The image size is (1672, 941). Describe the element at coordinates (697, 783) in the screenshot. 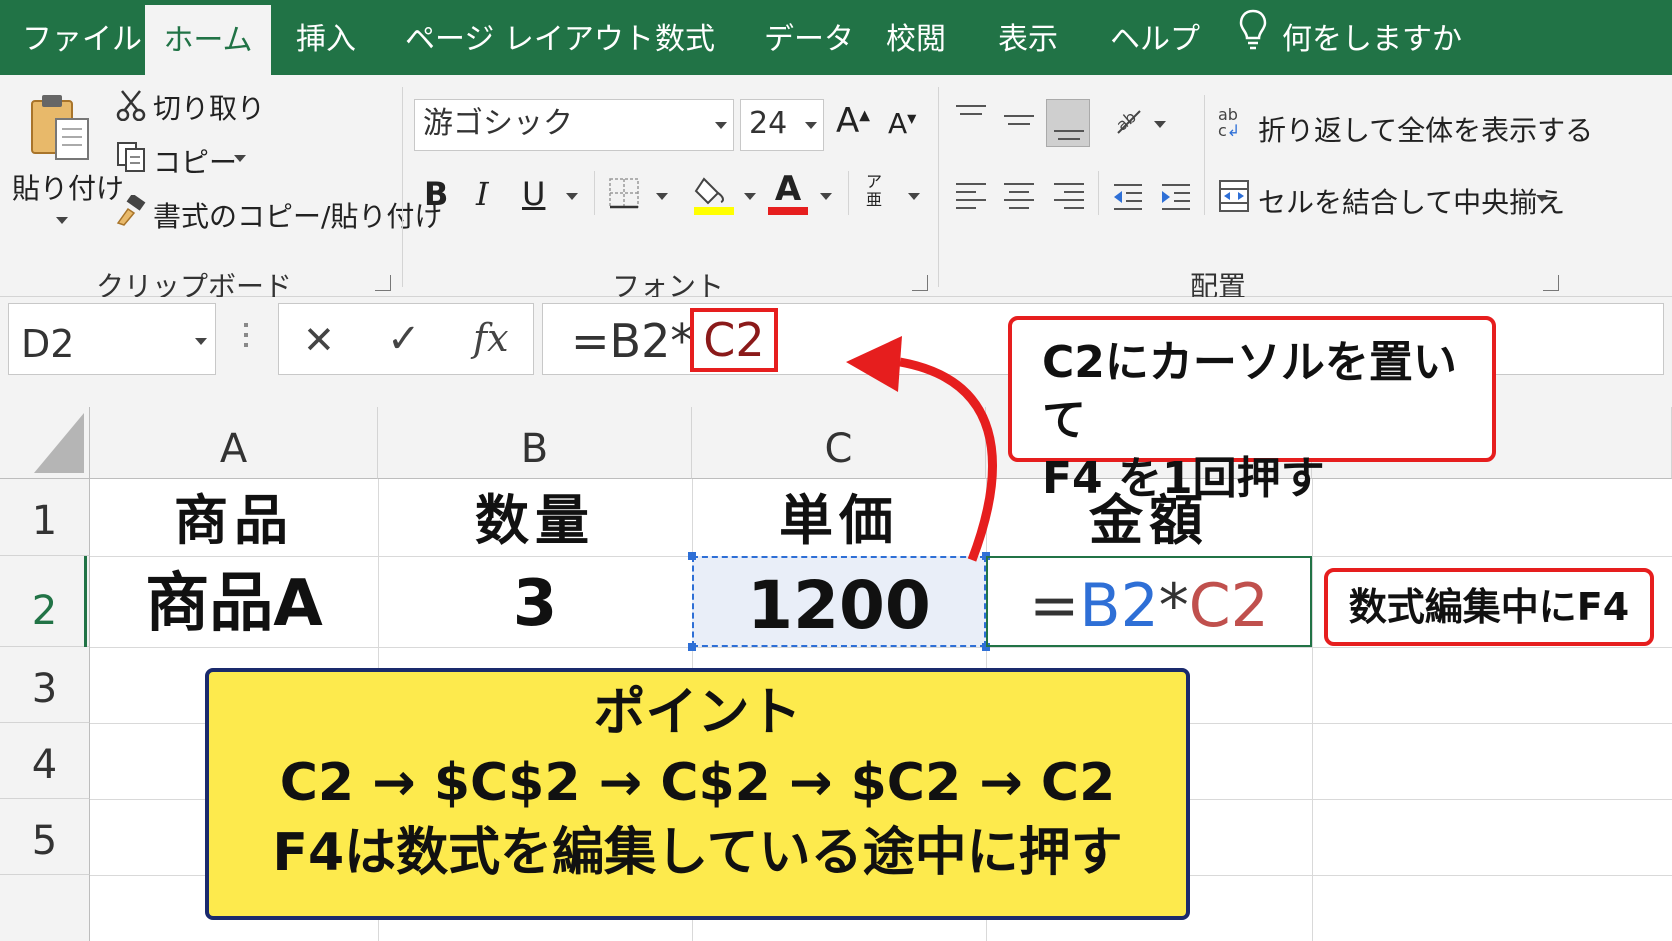

I see `point-sequence: C2 → $C$2 → C$2 → $C2 → C2` at that location.